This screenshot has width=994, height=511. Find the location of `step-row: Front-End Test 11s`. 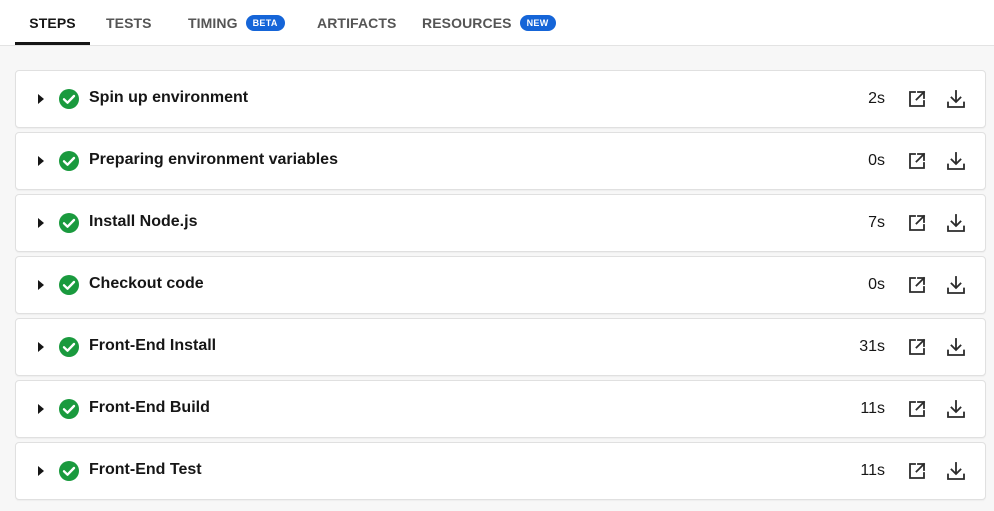

step-row: Front-End Test 11s is located at coordinates (500, 471).